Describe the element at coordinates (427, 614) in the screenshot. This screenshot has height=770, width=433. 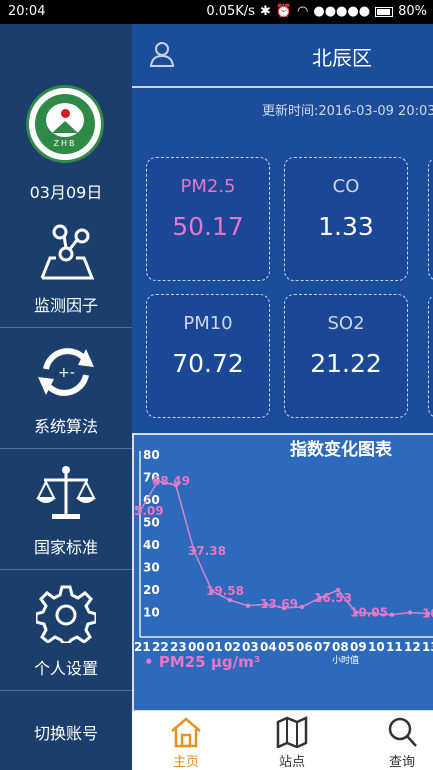
I see `data-label: 10.` at that location.